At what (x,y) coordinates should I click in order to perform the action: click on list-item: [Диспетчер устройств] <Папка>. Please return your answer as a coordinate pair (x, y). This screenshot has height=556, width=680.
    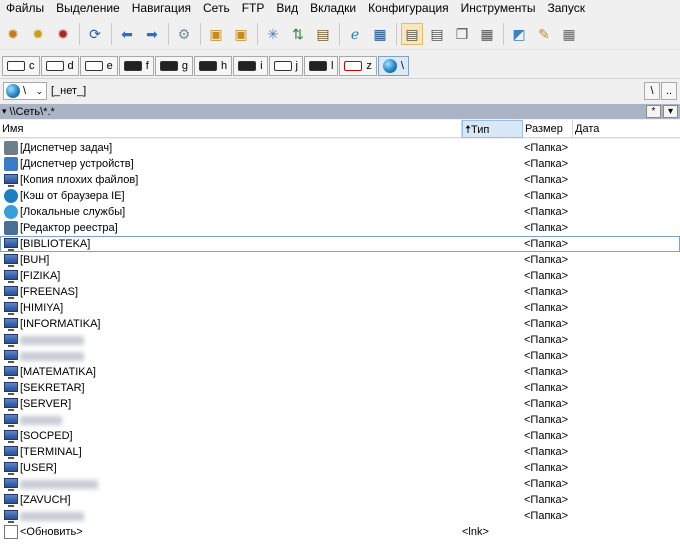
    Looking at the image, I should click on (340, 164).